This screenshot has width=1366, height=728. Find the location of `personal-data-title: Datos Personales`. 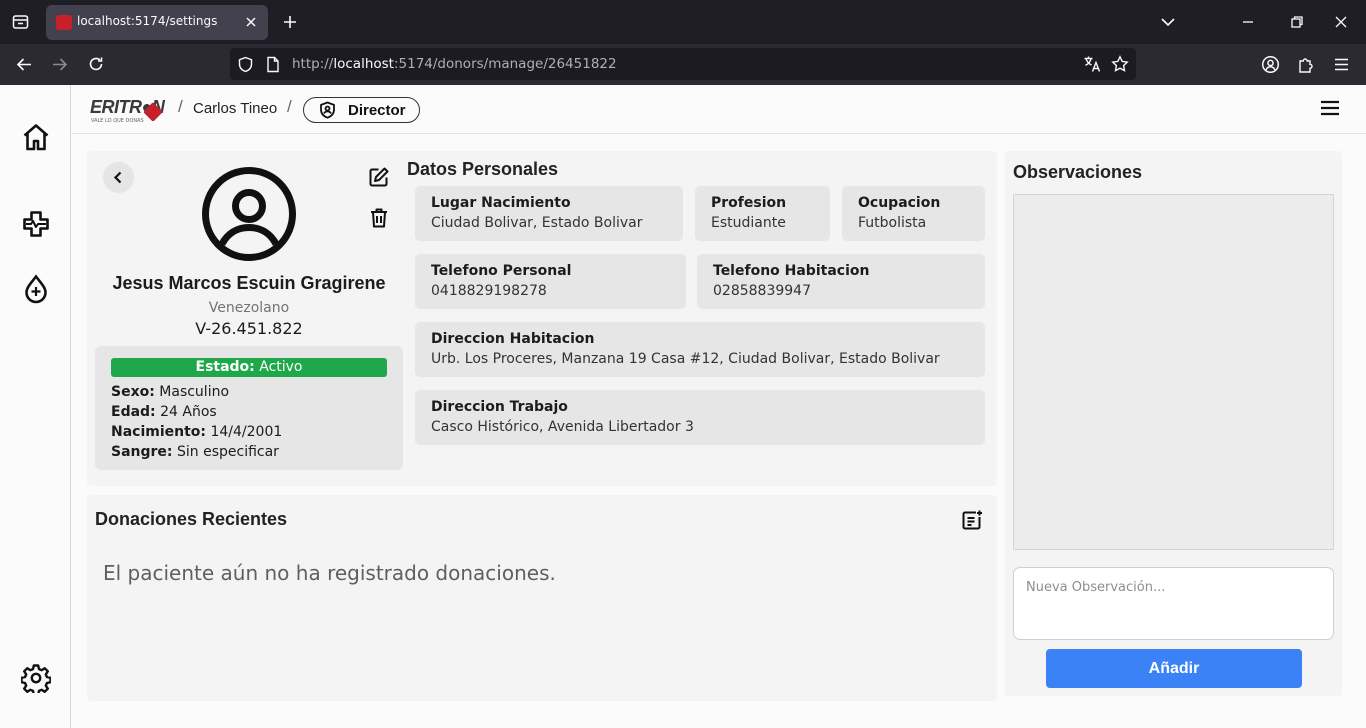

personal-data-title: Datos Personales is located at coordinates (483, 169).